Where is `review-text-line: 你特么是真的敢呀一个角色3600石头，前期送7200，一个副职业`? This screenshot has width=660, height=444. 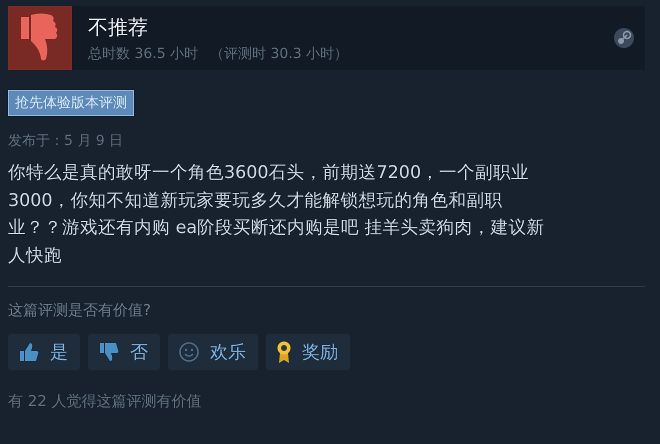
review-text-line: 你特么是真的敢呀一个角色3600石头，前期送7200，一个副职业 is located at coordinates (269, 173).